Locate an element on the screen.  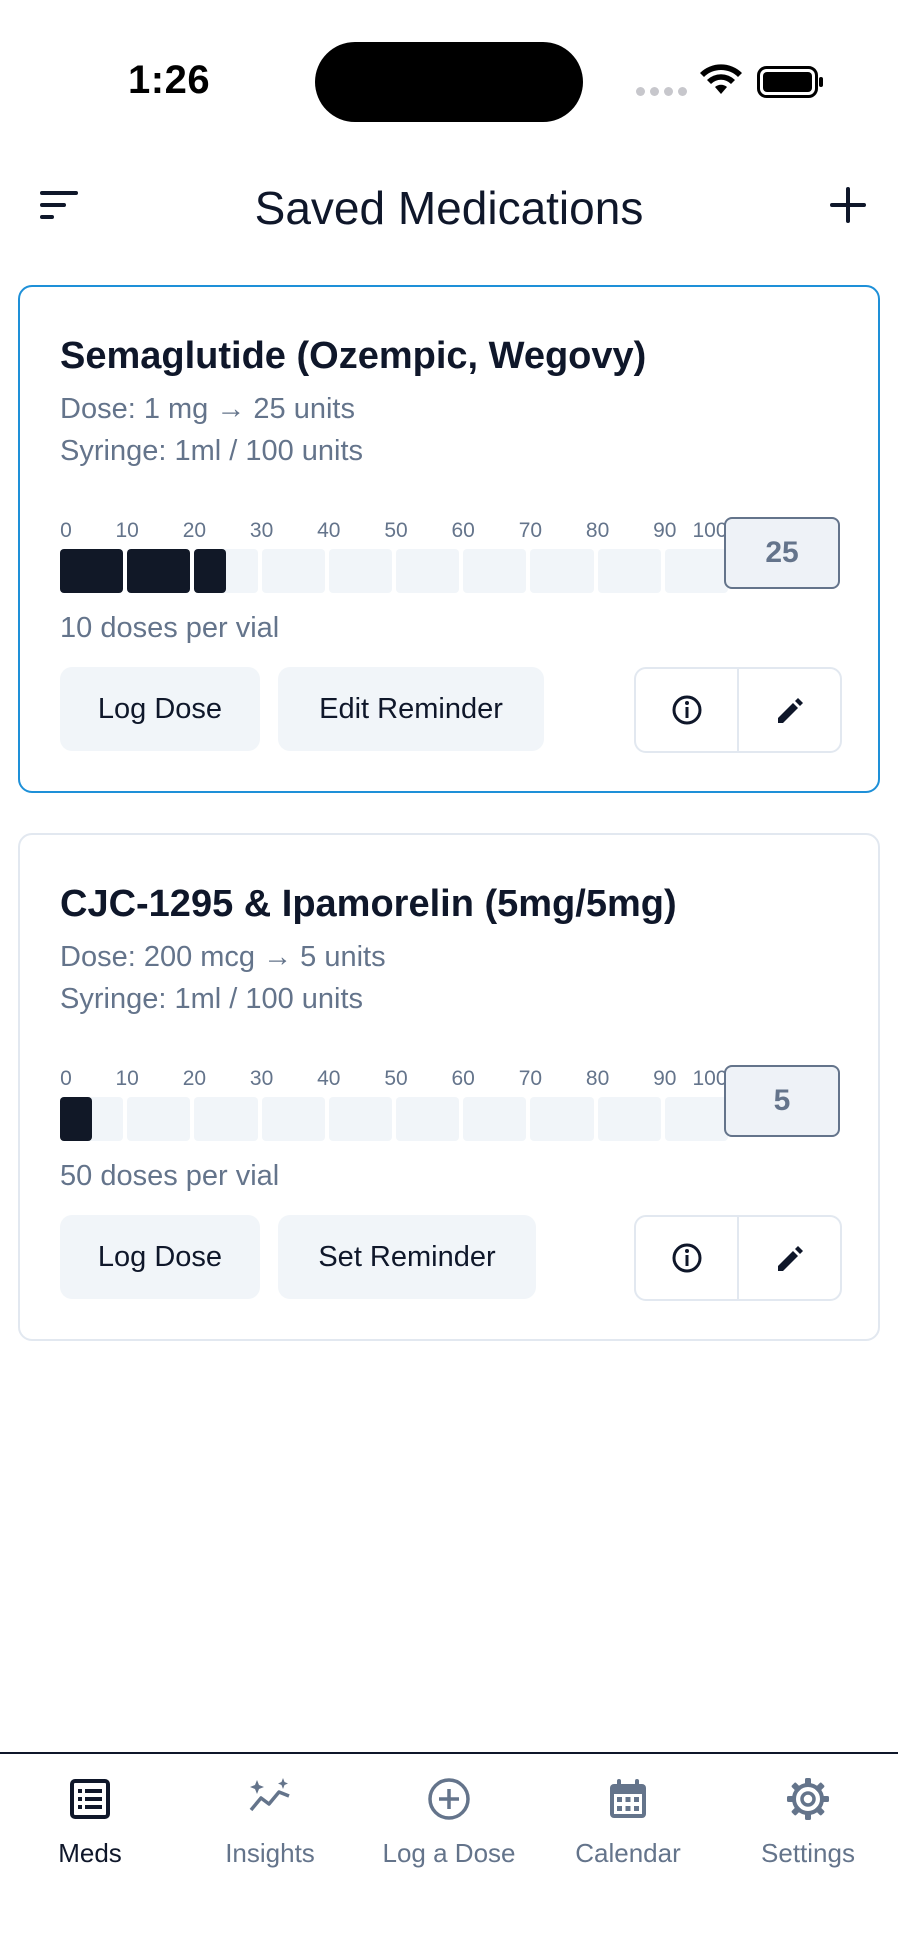
tab-calendar: Calendar is located at coordinates (628, 1831).